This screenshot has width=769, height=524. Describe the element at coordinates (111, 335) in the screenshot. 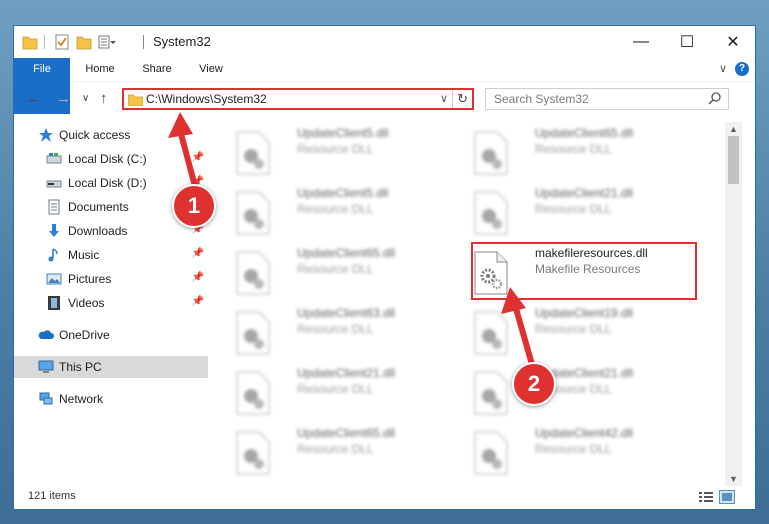

I see `sidebar-item-onedrive: OneDrive` at that location.